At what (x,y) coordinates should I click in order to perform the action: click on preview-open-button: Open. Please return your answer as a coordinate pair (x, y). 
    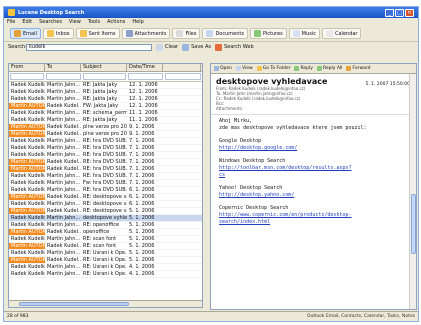
    Looking at the image, I should click on (223, 68).